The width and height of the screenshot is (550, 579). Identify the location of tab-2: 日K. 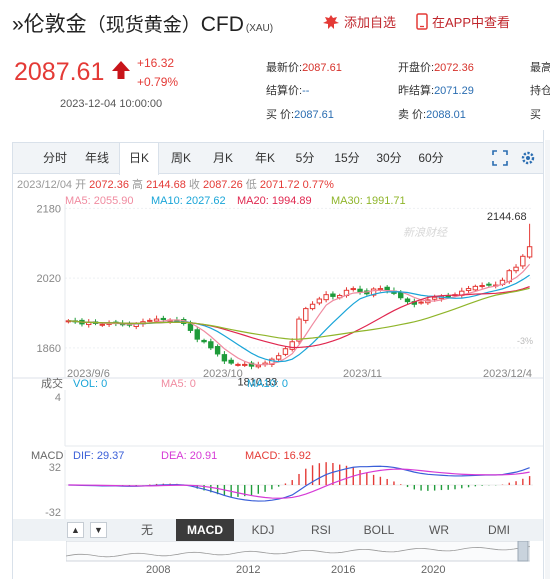
(139, 159).